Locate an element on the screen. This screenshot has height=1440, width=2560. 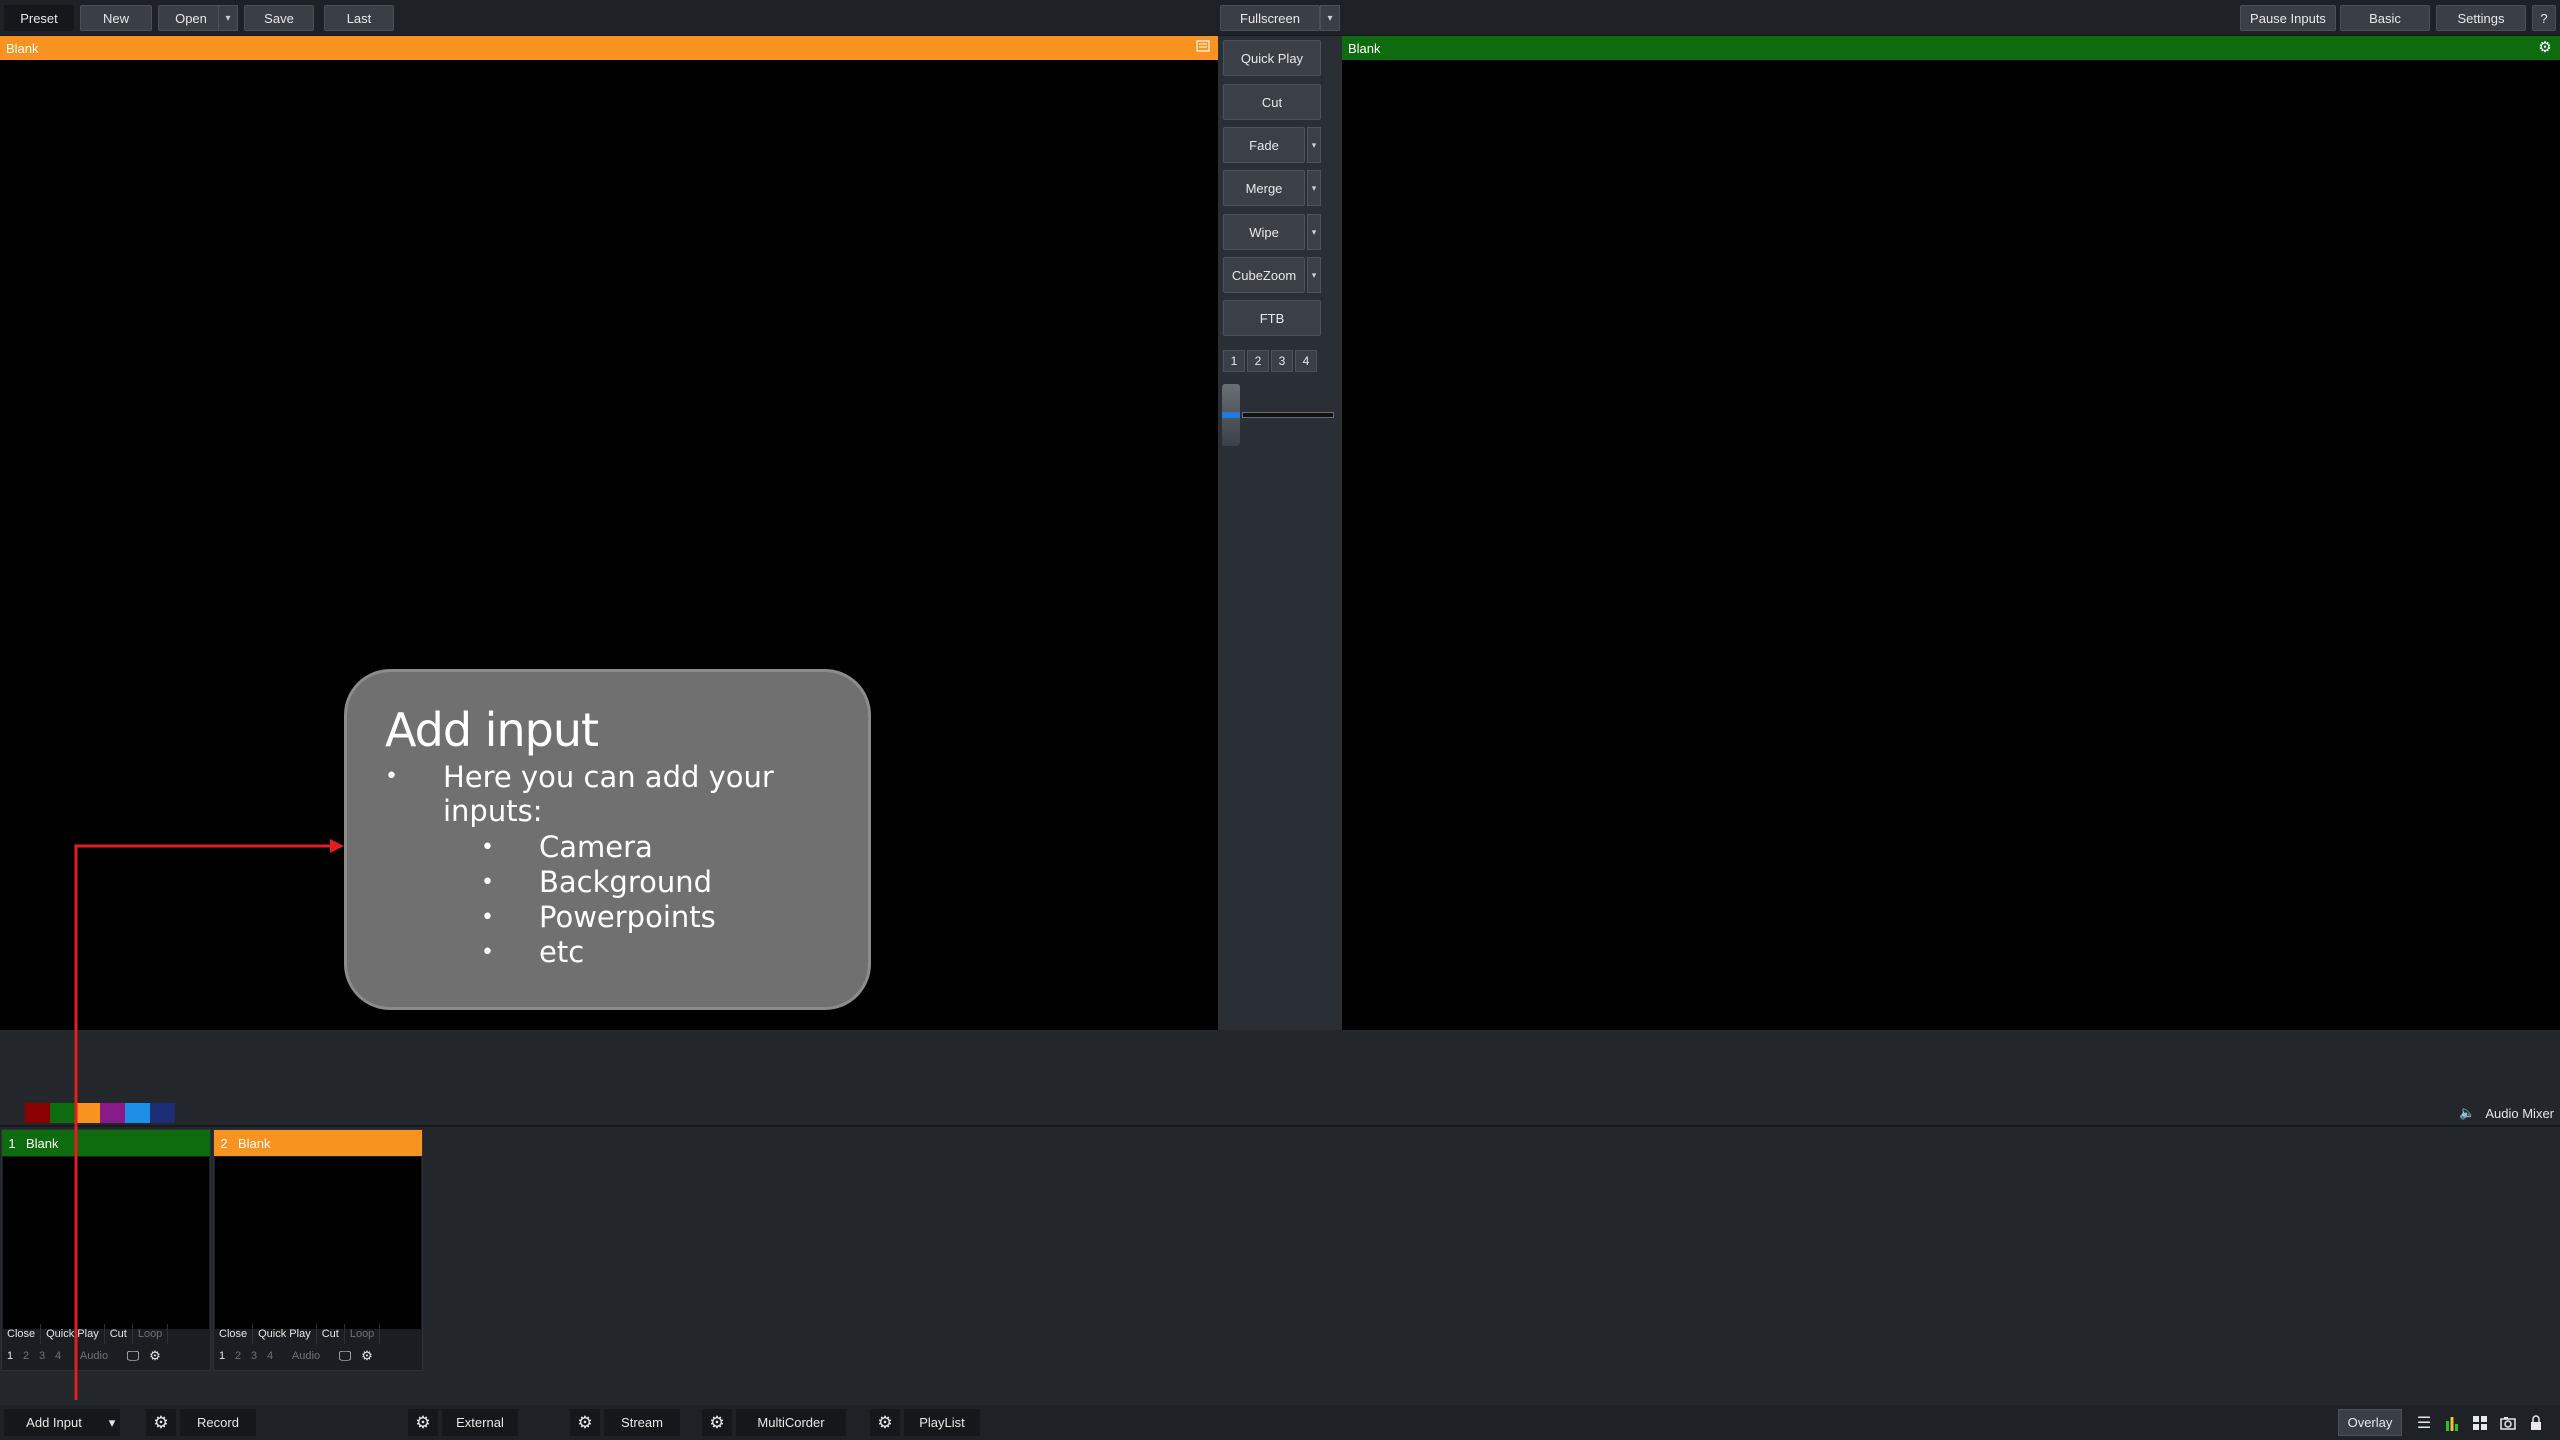
settings-button: Settings is located at coordinates (2481, 18).